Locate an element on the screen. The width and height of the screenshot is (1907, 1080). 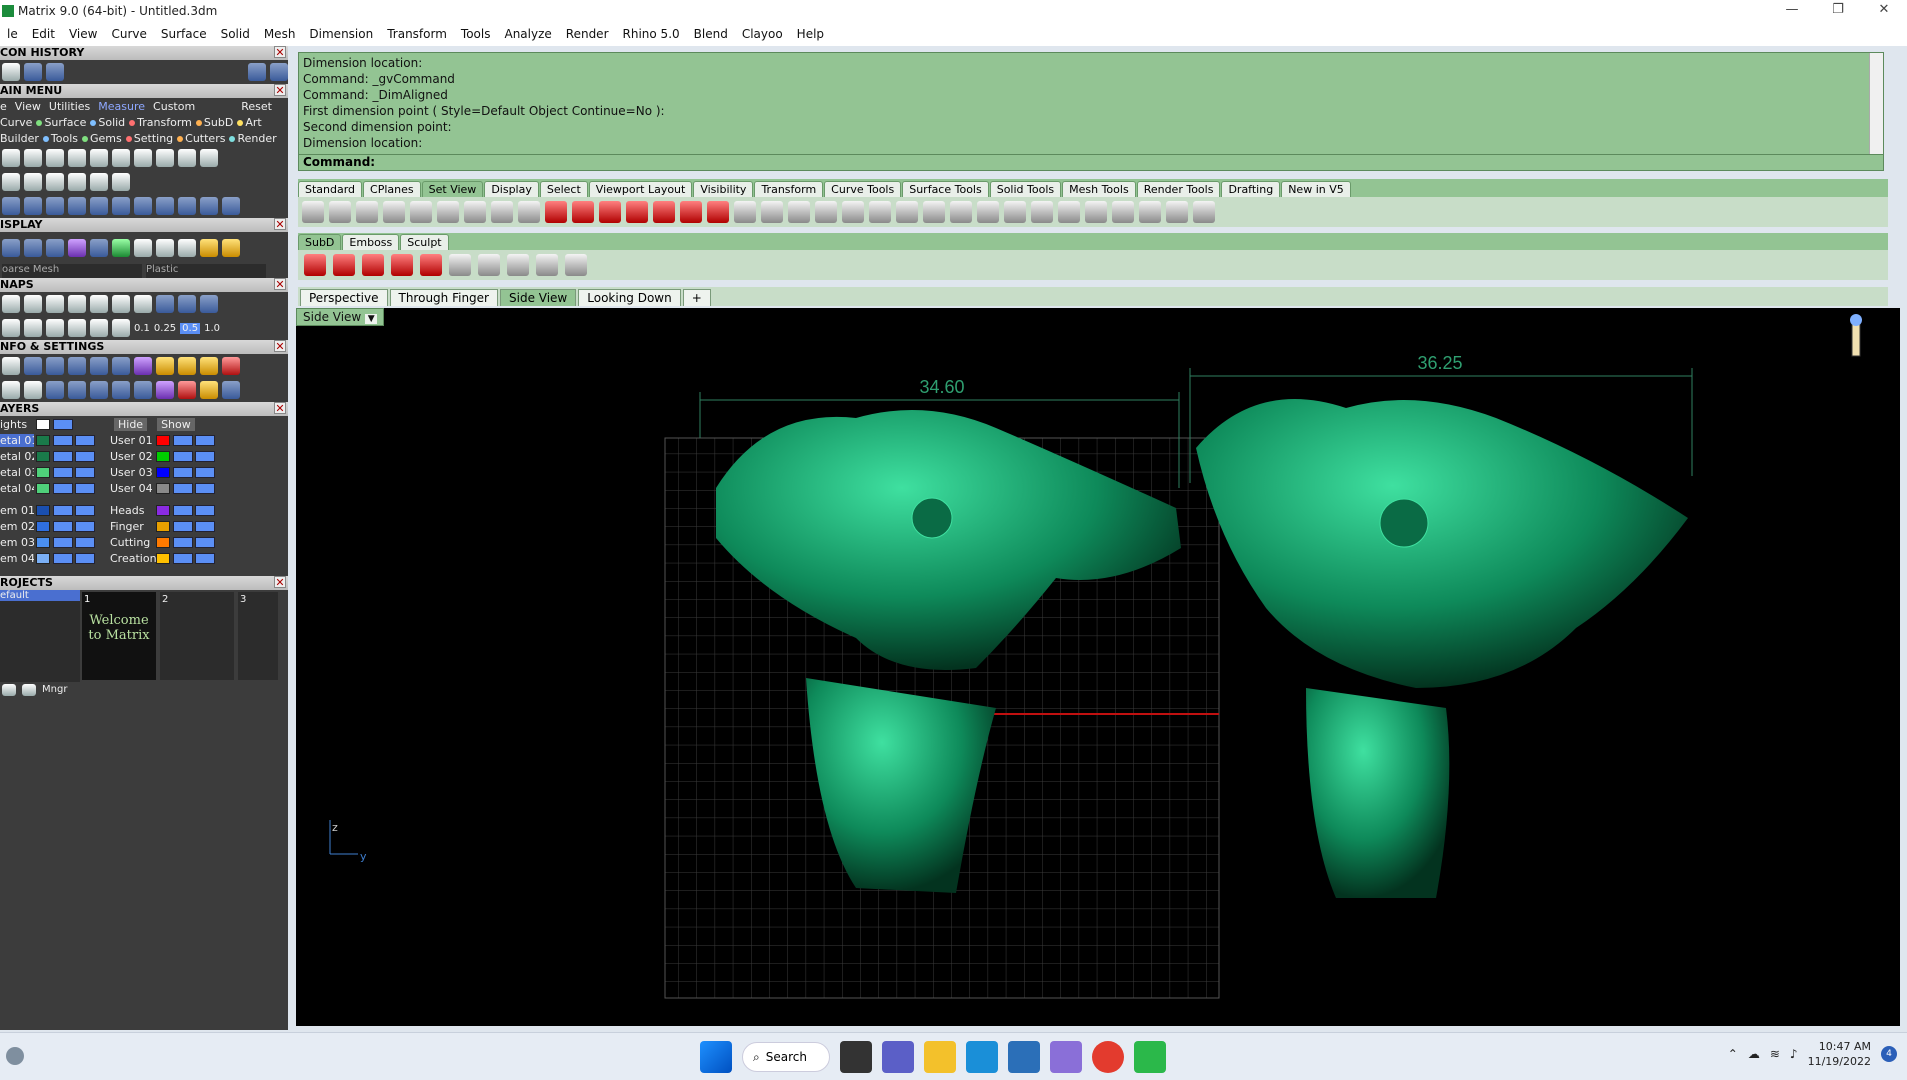
menu-tools-item: Tools is located at coordinates (60, 138).